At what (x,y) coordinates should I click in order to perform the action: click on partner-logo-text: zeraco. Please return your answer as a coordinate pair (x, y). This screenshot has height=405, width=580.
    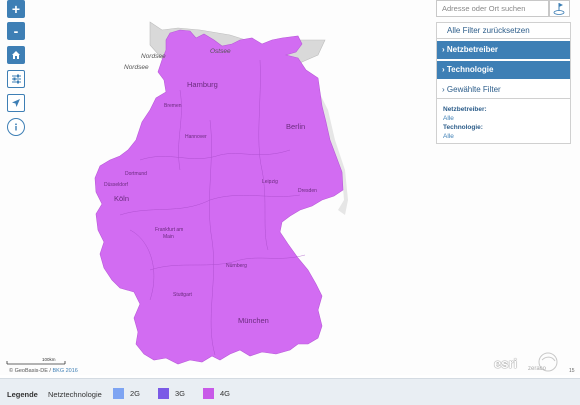
    Looking at the image, I should click on (537, 369).